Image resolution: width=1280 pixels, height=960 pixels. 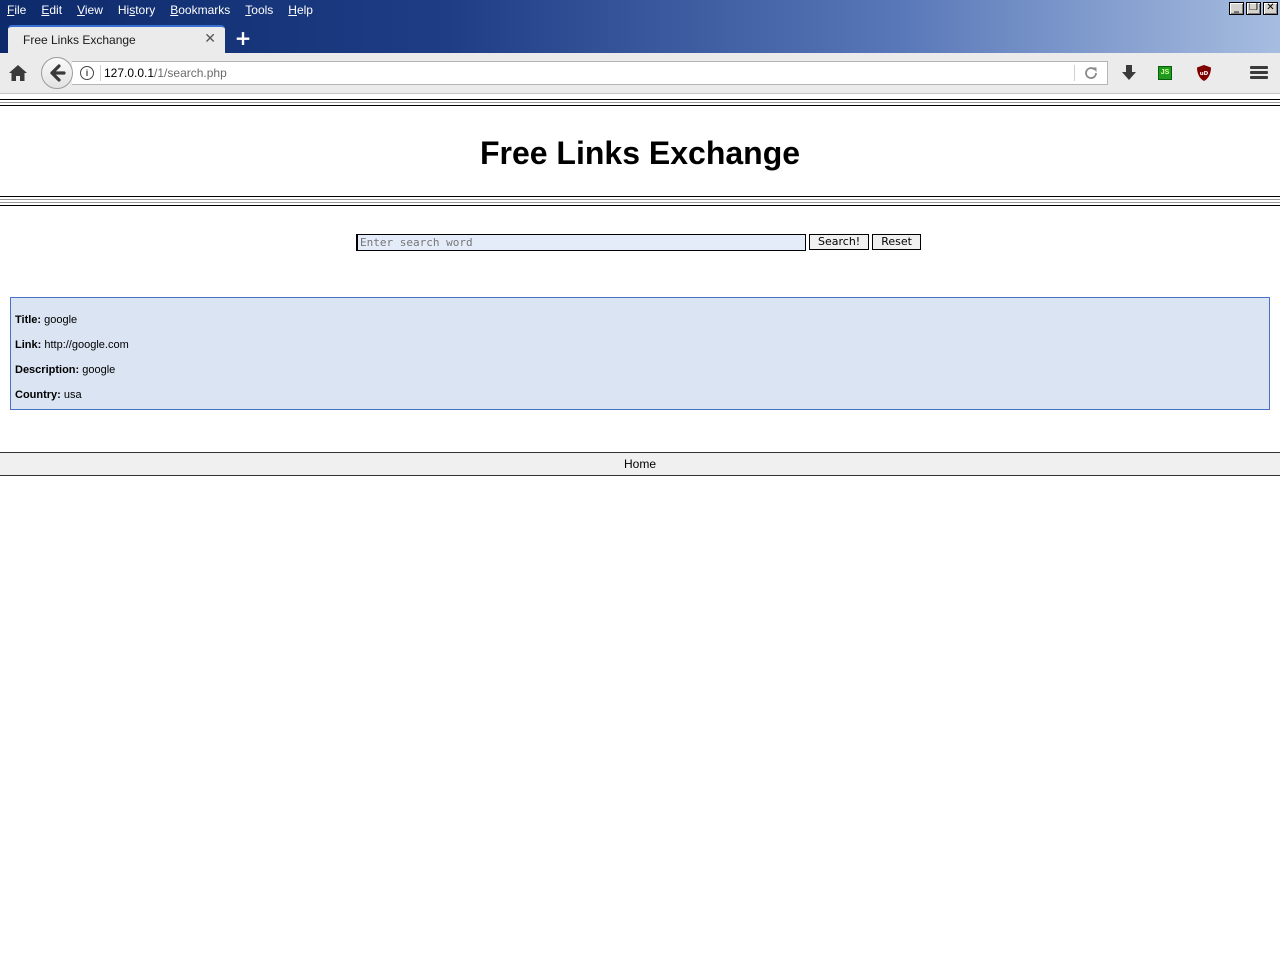 What do you see at coordinates (301, 10) in the screenshot?
I see `menu-help: Help` at bounding box center [301, 10].